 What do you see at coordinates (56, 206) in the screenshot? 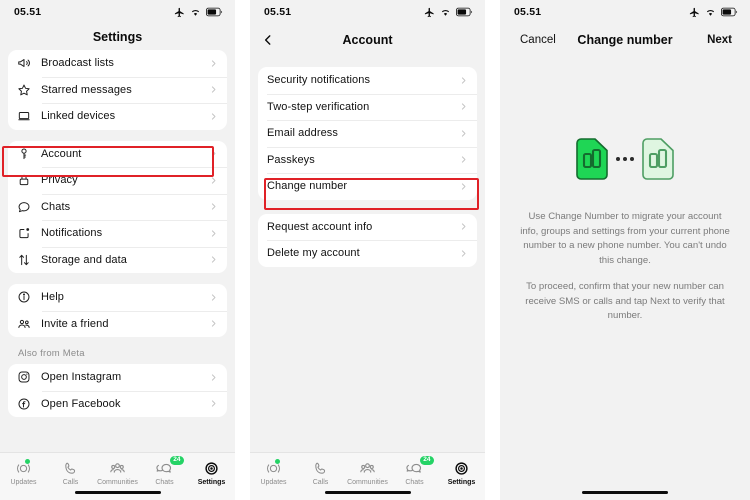
I see `row-label: Chats` at bounding box center [56, 206].